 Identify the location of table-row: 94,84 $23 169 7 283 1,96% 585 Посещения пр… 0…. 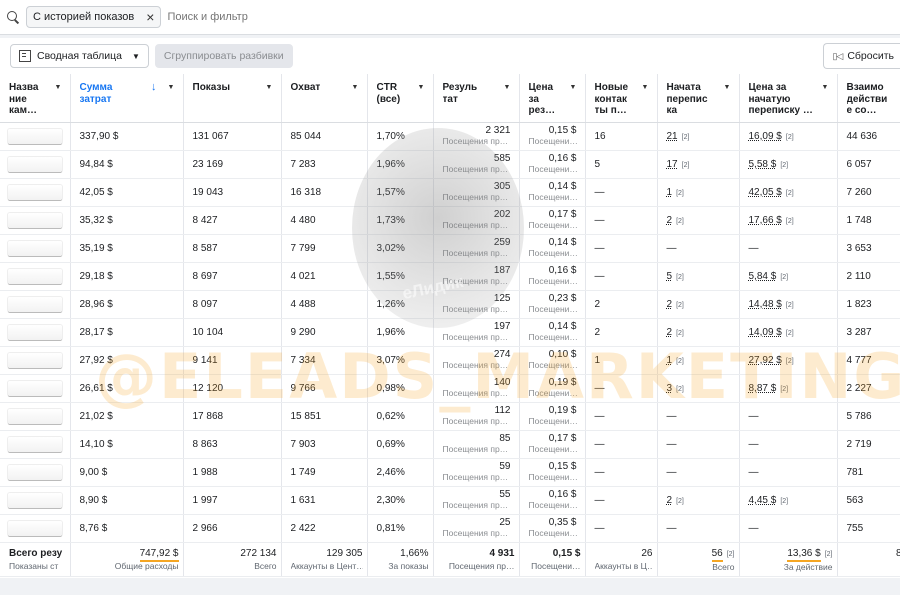
(450, 164).